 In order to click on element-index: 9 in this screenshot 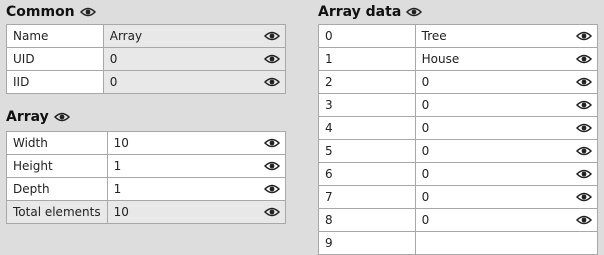, I will do `click(367, 243)`.